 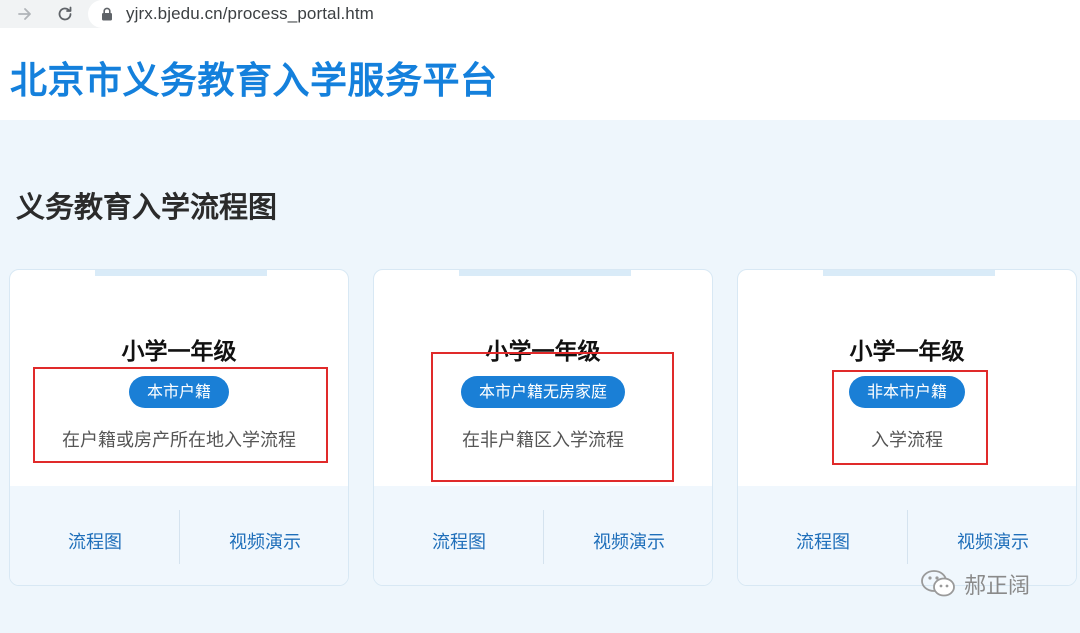 I want to click on card-description: 在非户籍区入学流程, so click(x=543, y=440).